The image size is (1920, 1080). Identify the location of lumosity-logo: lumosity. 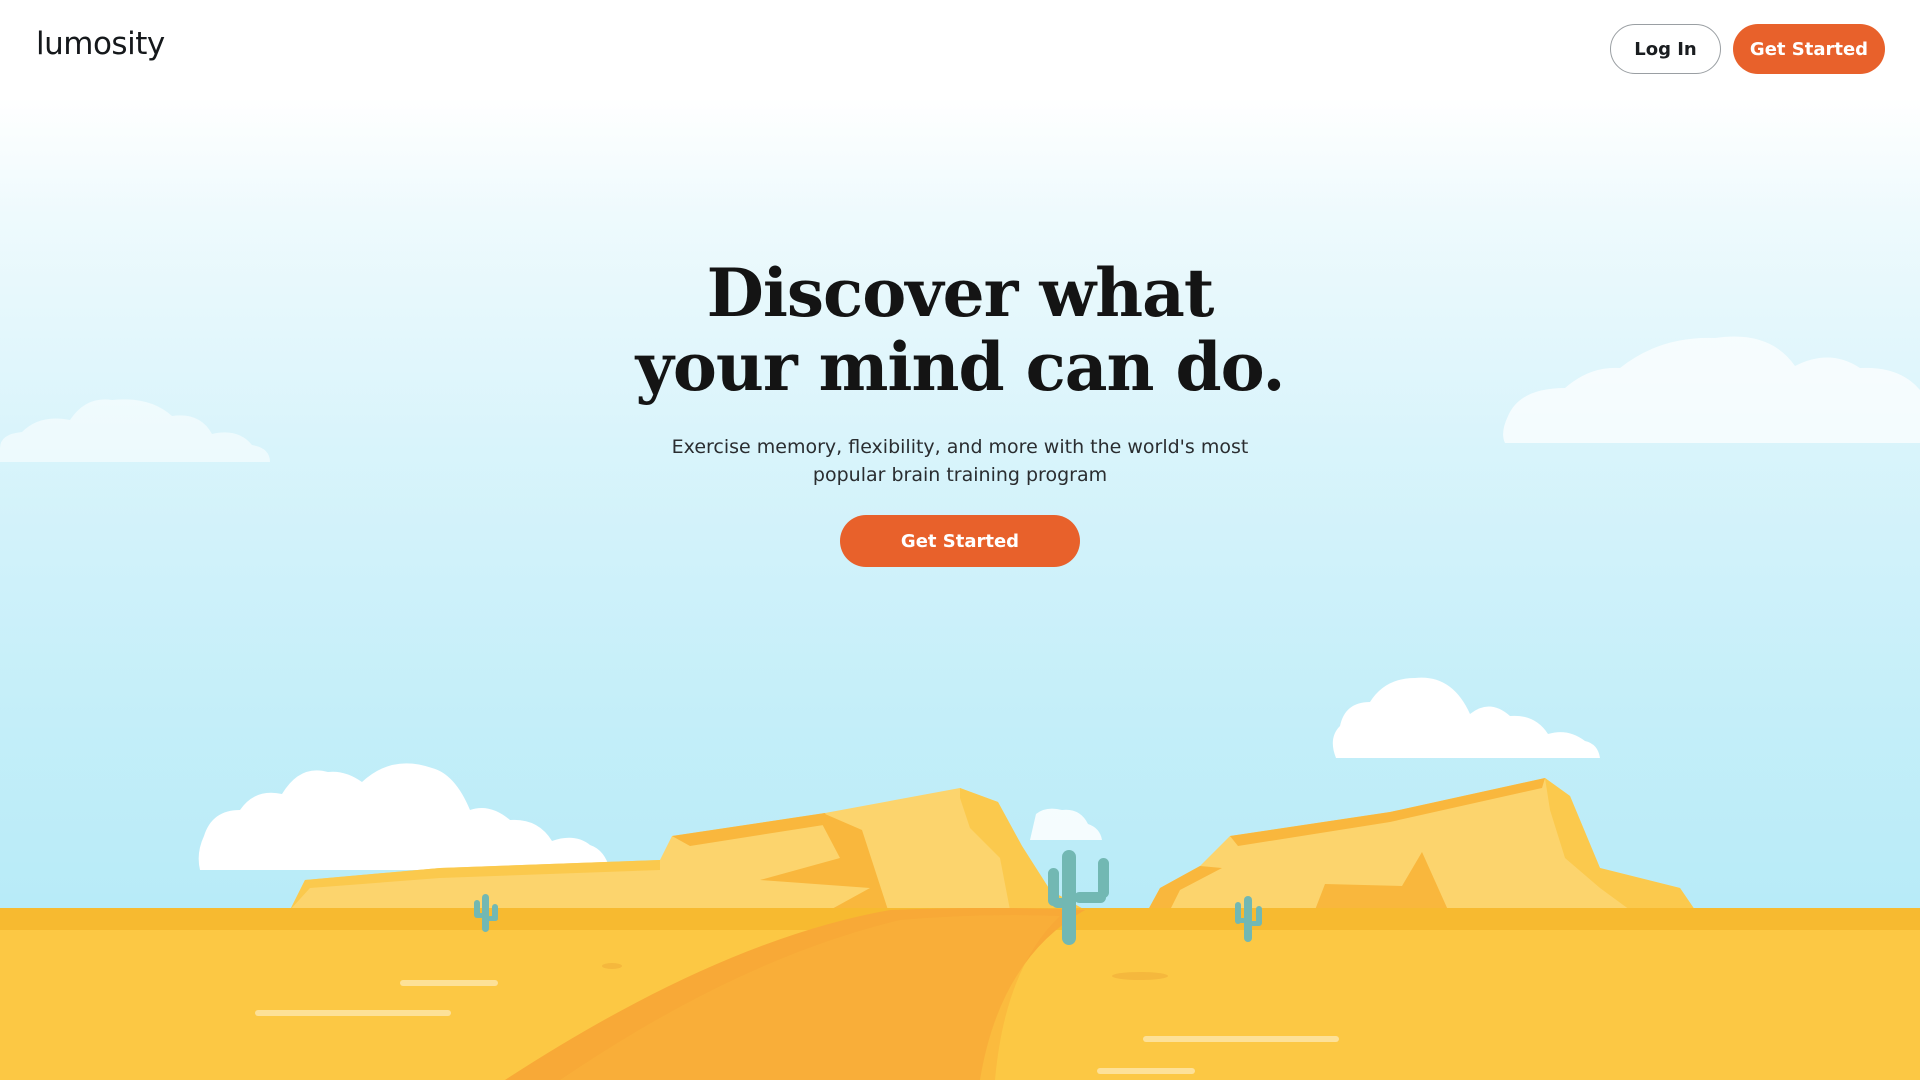
(100, 44).